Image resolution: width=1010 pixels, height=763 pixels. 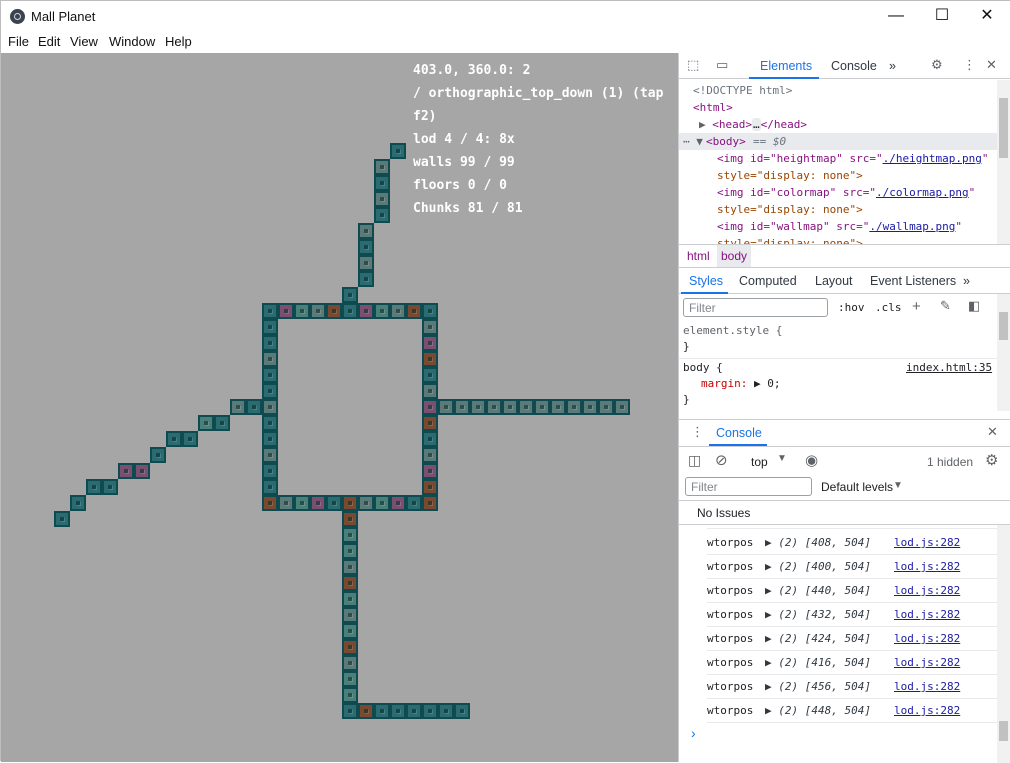 I want to click on dom-body-row: ⋯ ▼ <body> == $0, so click(x=838, y=141).